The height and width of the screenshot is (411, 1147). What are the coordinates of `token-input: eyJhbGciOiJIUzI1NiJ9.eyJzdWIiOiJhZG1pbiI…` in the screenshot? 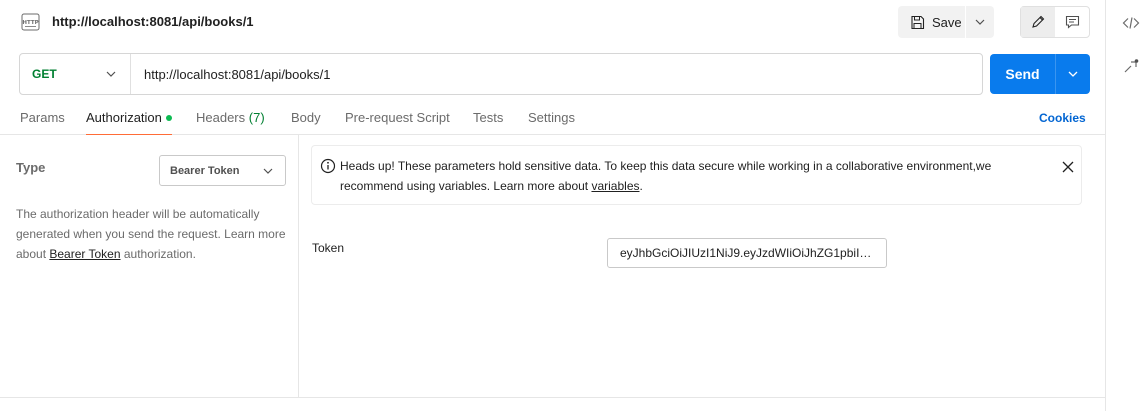 It's located at (747, 253).